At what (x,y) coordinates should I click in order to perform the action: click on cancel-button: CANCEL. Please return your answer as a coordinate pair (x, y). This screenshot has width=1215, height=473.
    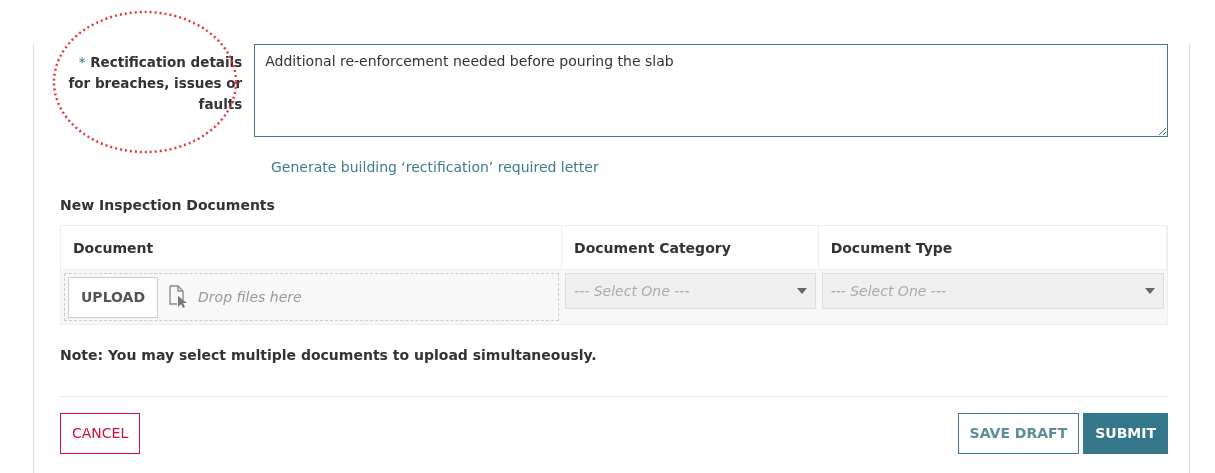
    Looking at the image, I should click on (100, 433).